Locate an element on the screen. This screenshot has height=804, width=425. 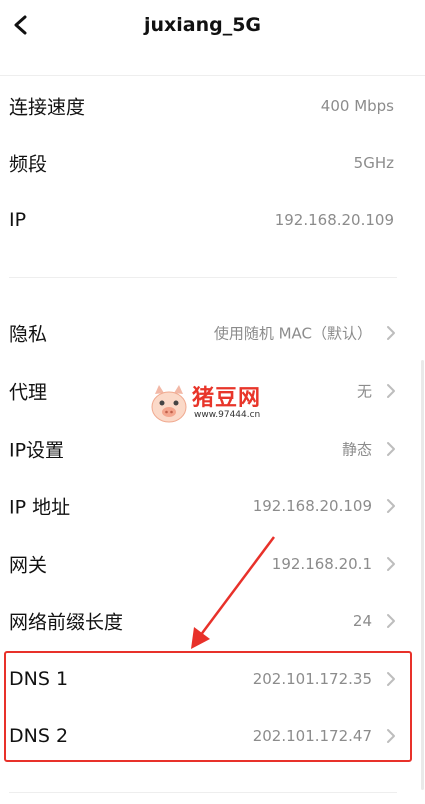
gateway-value: 192.168.20.1 is located at coordinates (321, 564).